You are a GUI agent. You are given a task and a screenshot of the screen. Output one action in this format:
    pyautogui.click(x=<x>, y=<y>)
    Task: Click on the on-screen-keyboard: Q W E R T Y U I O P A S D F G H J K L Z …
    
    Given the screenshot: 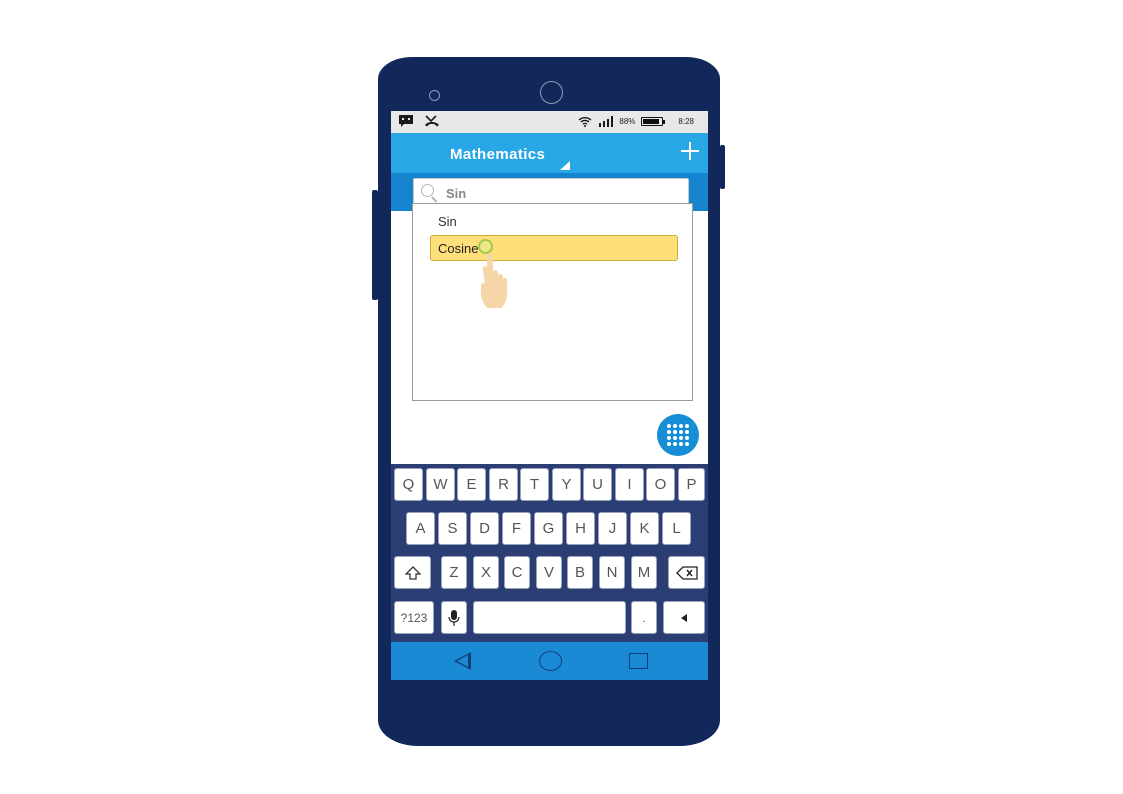 What is the action you would take?
    pyautogui.click(x=549, y=553)
    